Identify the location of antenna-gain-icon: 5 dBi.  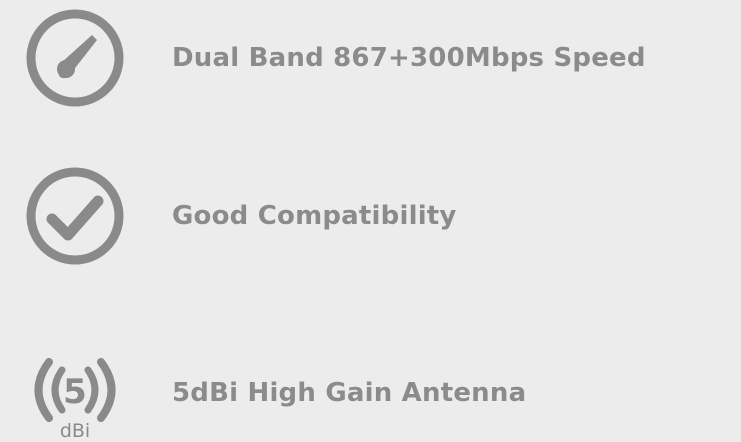
(75, 391).